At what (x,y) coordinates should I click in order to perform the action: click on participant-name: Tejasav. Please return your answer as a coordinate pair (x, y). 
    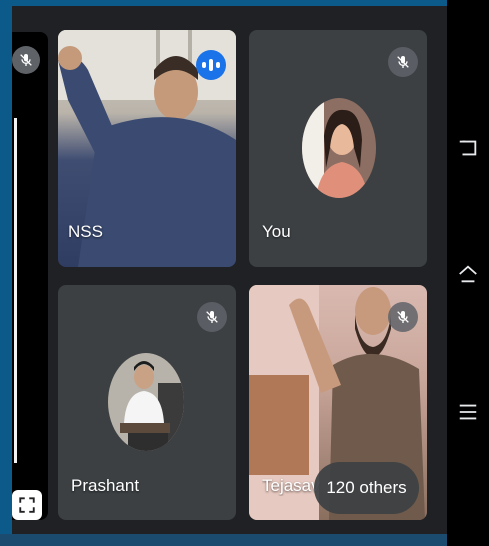
    Looking at the image, I should click on (291, 485).